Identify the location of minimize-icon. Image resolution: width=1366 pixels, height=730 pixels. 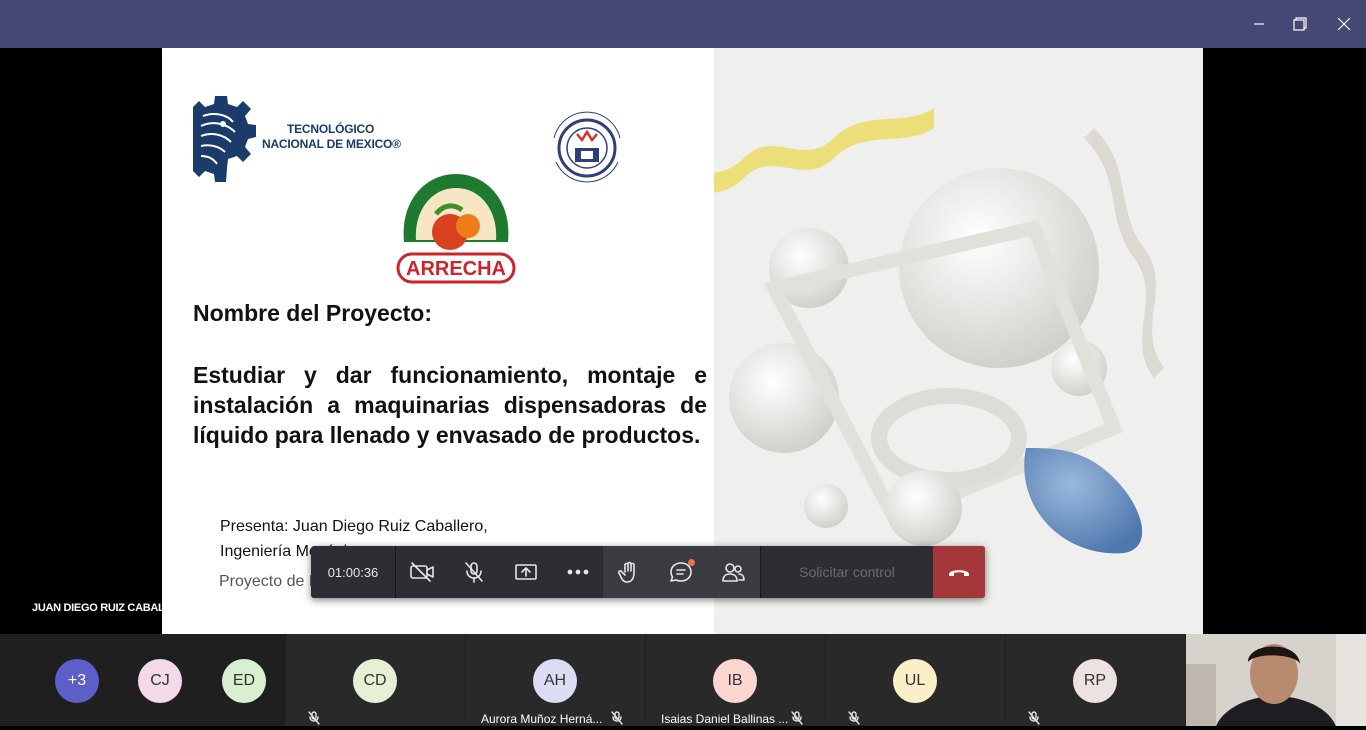
(1259, 24).